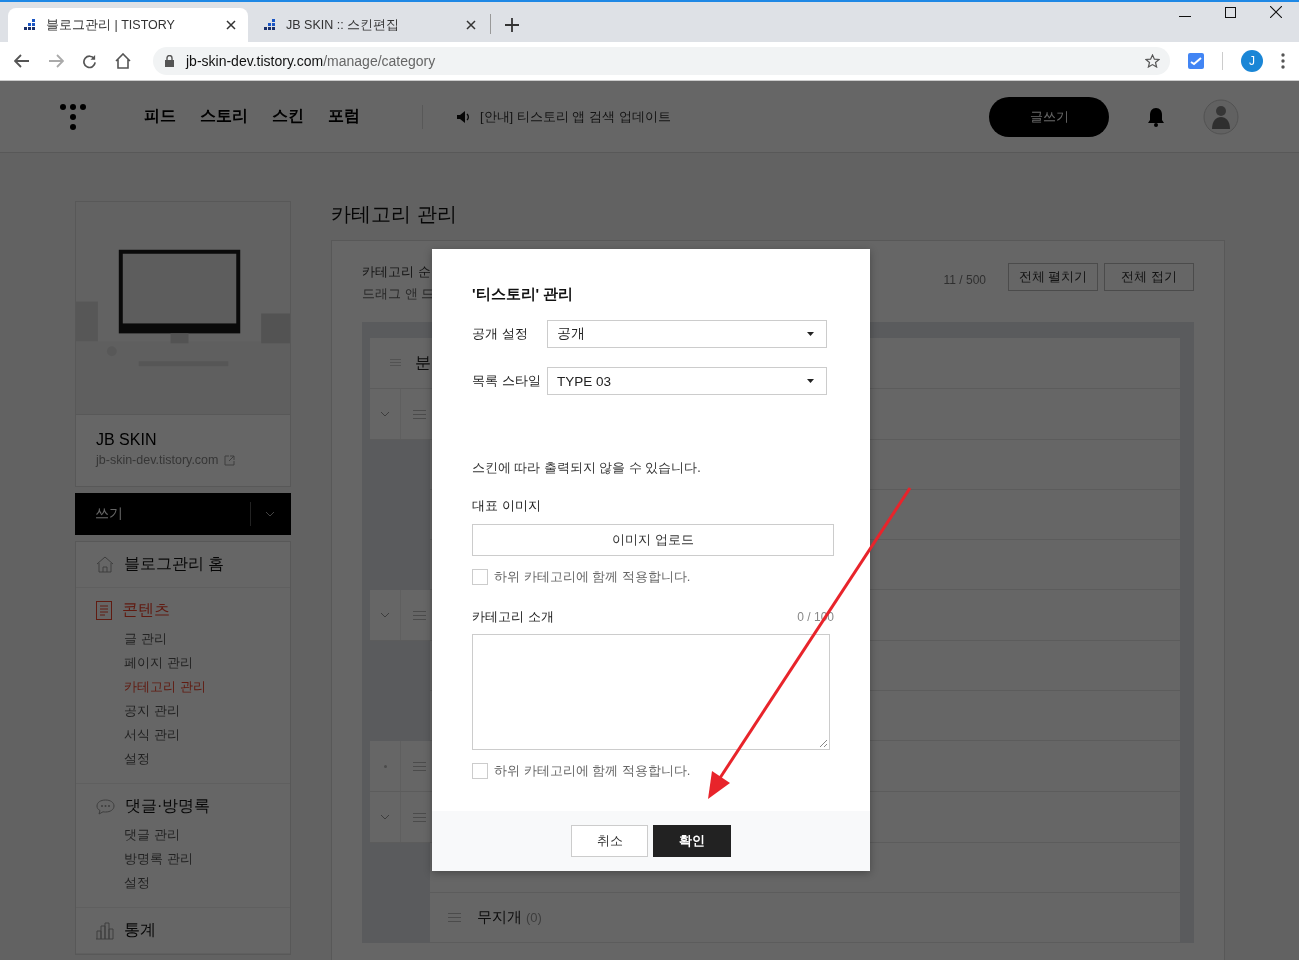 This screenshot has height=960, width=1299. What do you see at coordinates (523, 294) in the screenshot?
I see `dialog-title: '티스토리' 관리` at bounding box center [523, 294].